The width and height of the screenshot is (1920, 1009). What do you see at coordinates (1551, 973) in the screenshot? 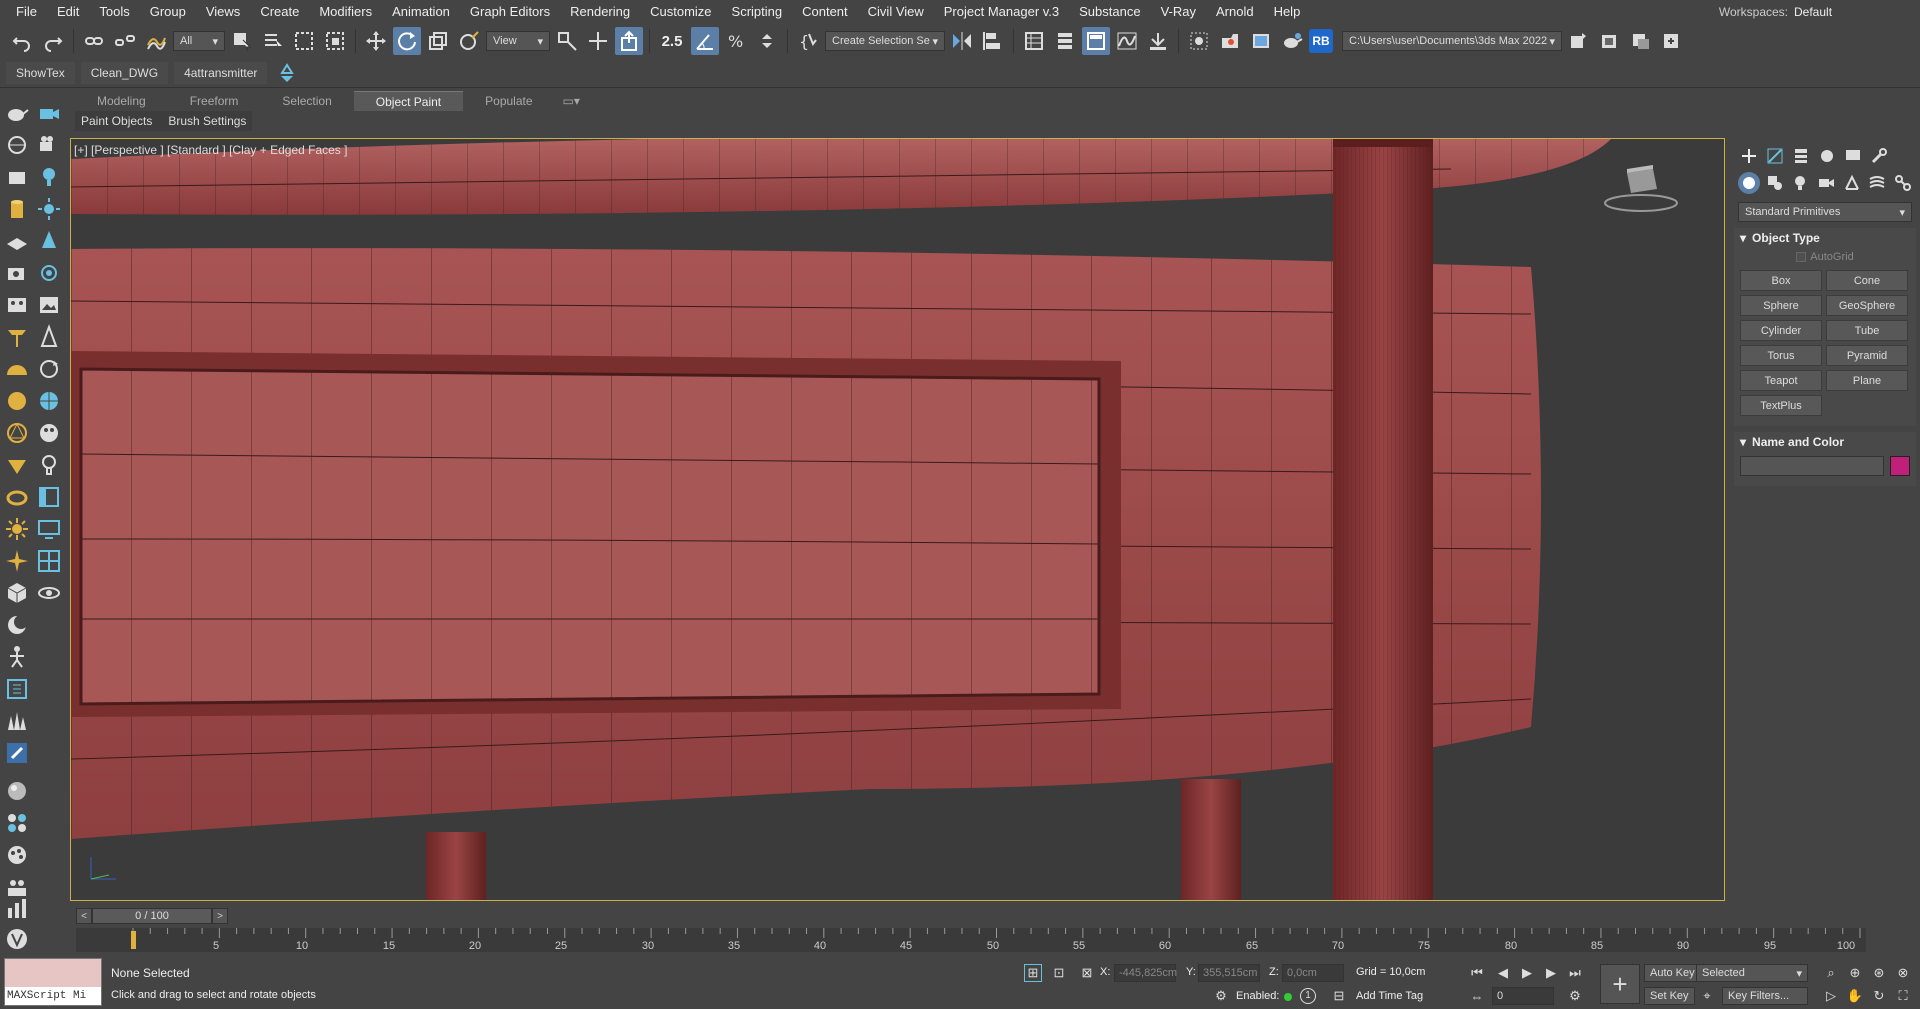
I see `next-frame-button: ▶` at bounding box center [1551, 973].